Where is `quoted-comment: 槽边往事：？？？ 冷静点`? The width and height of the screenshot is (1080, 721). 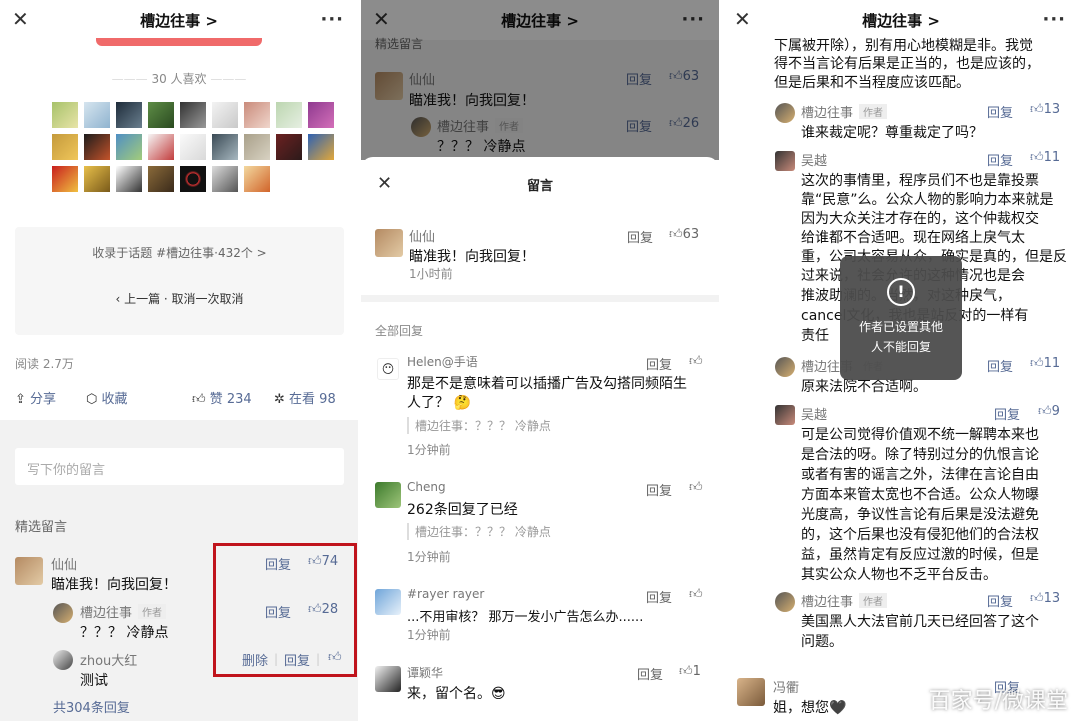
quoted-comment: 槽边往事：？？？ 冷静点 is located at coordinates (479, 425).